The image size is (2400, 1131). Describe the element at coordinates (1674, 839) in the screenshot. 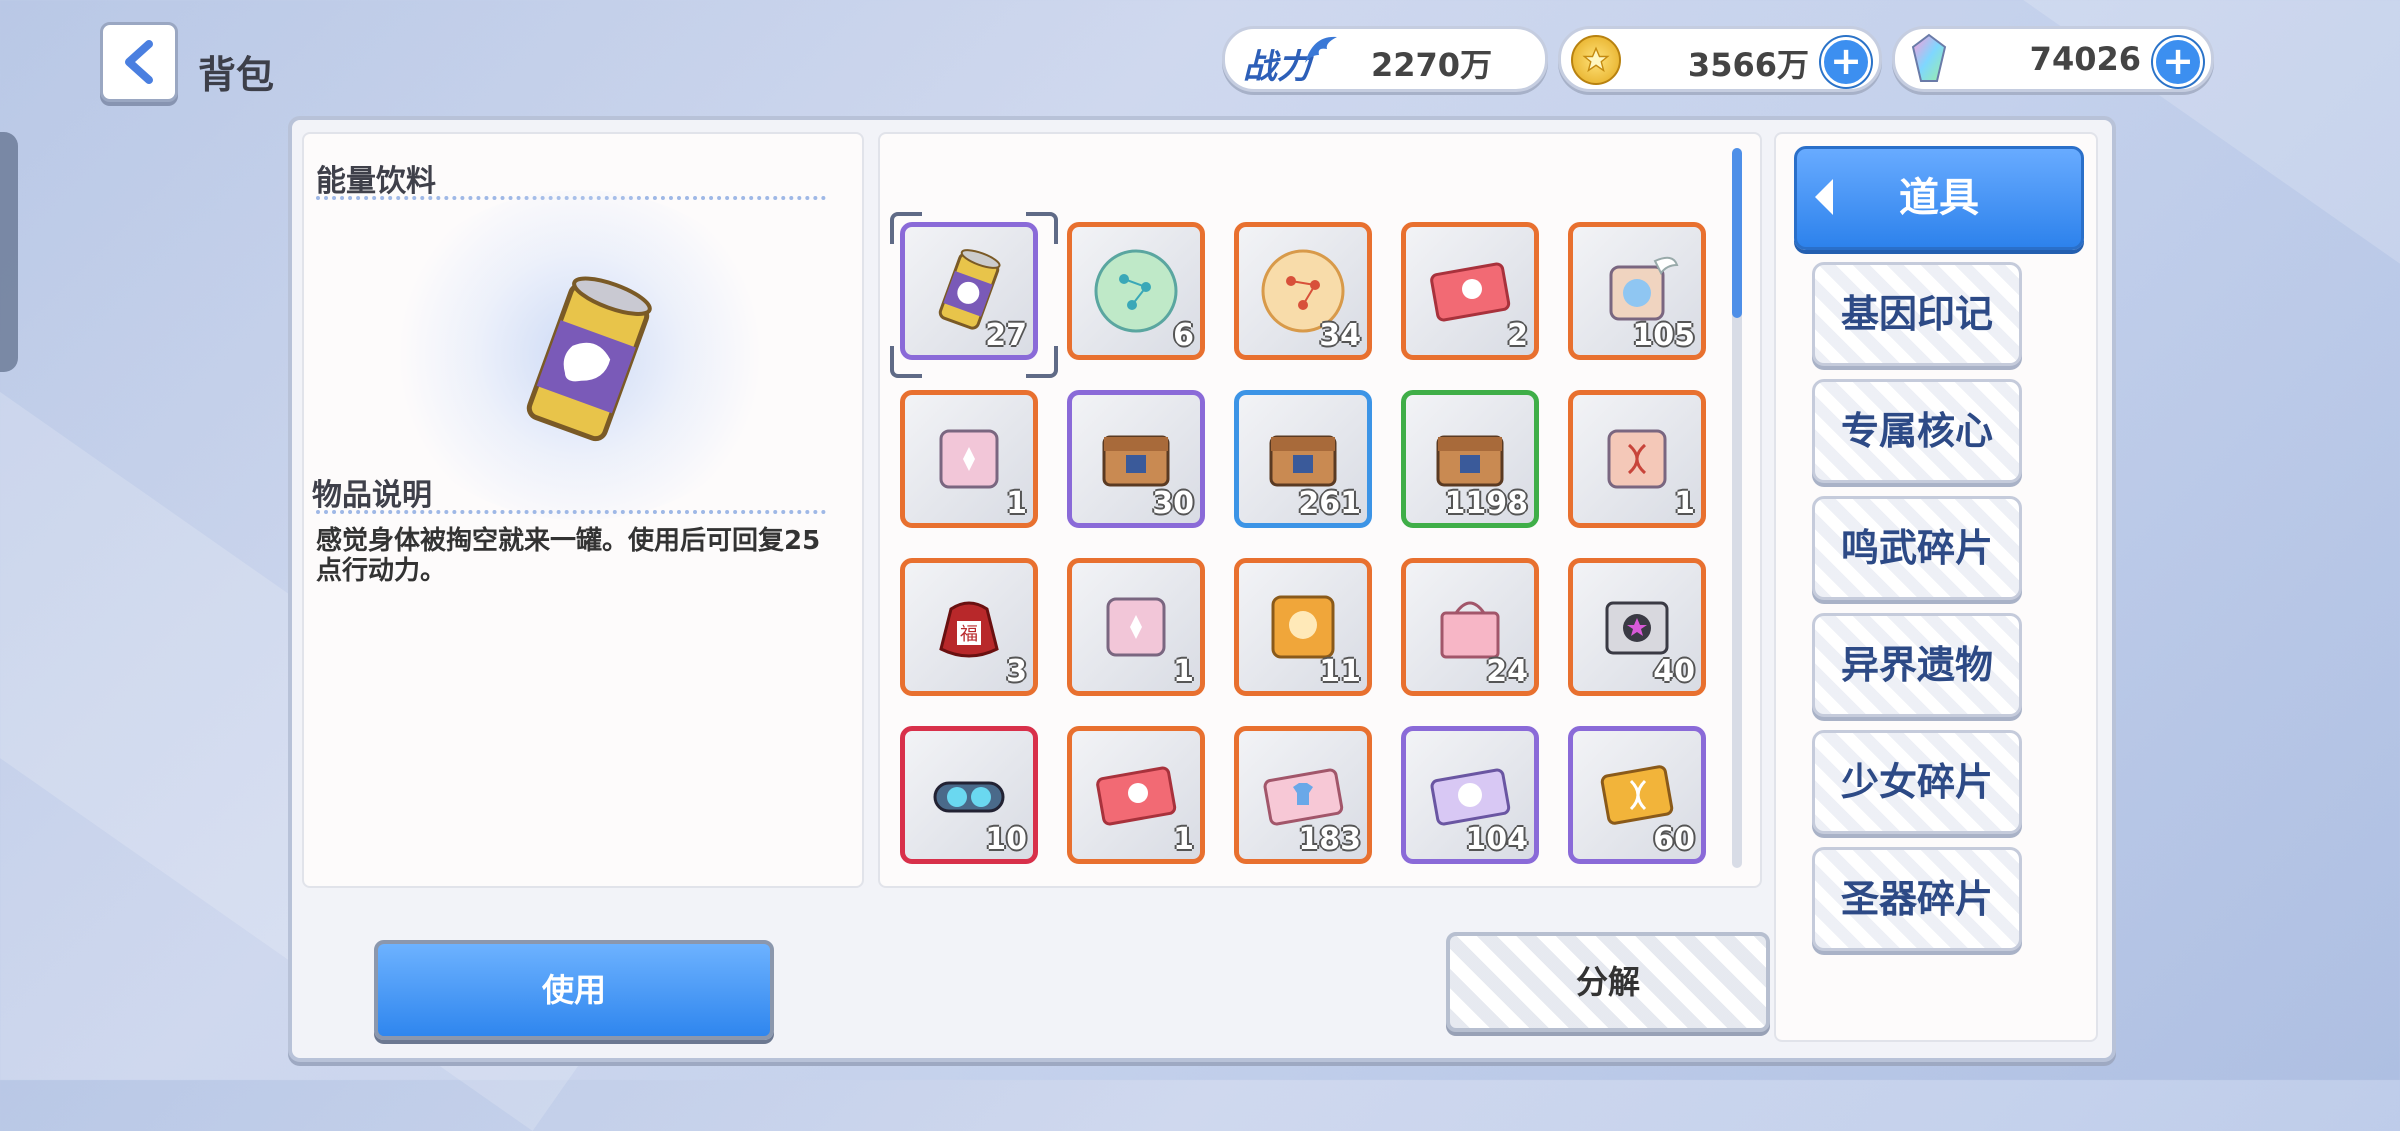

I see `item-count: 60` at that location.